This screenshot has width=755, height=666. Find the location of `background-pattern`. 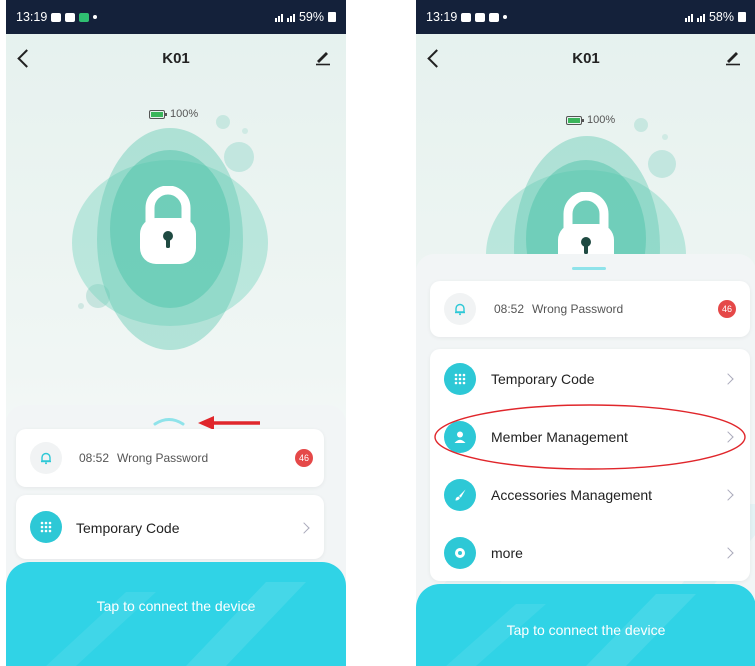

background-pattern is located at coordinates (176, 624).